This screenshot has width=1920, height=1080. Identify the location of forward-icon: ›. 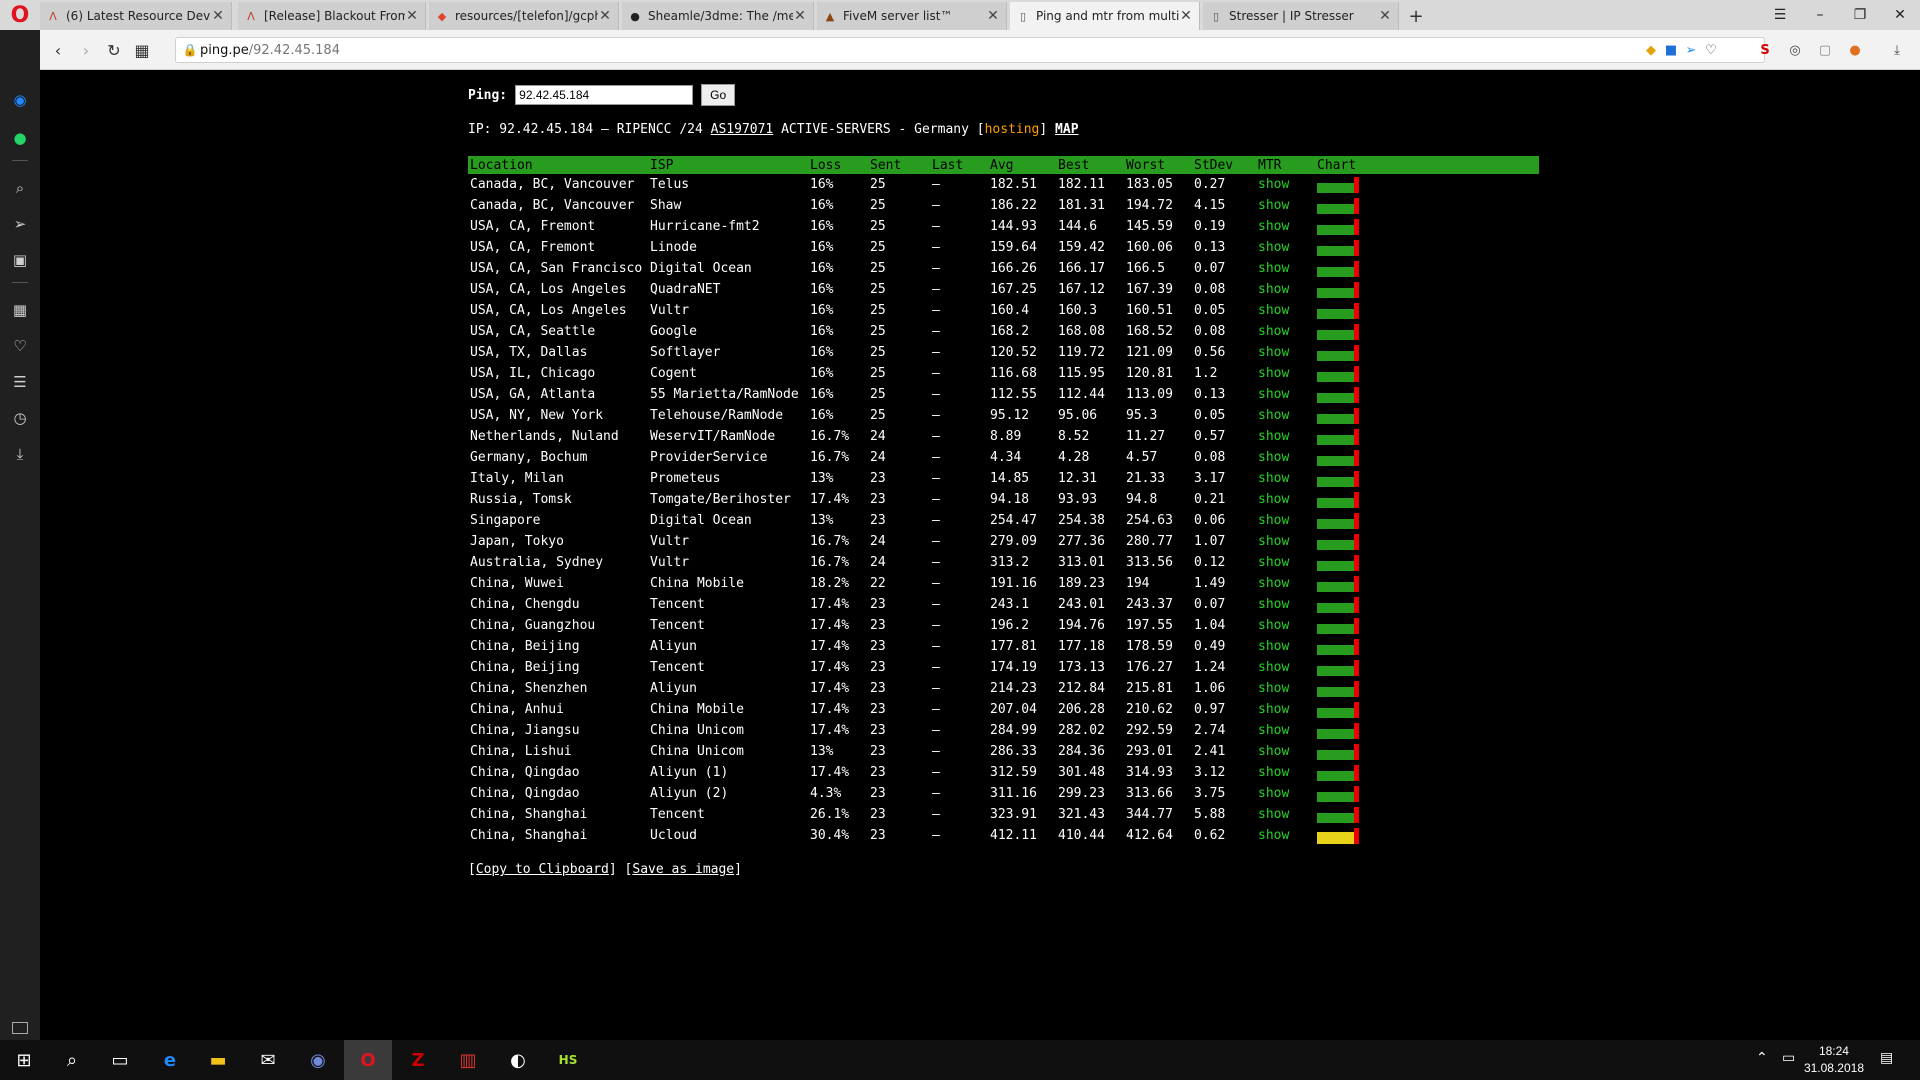
(86, 50).